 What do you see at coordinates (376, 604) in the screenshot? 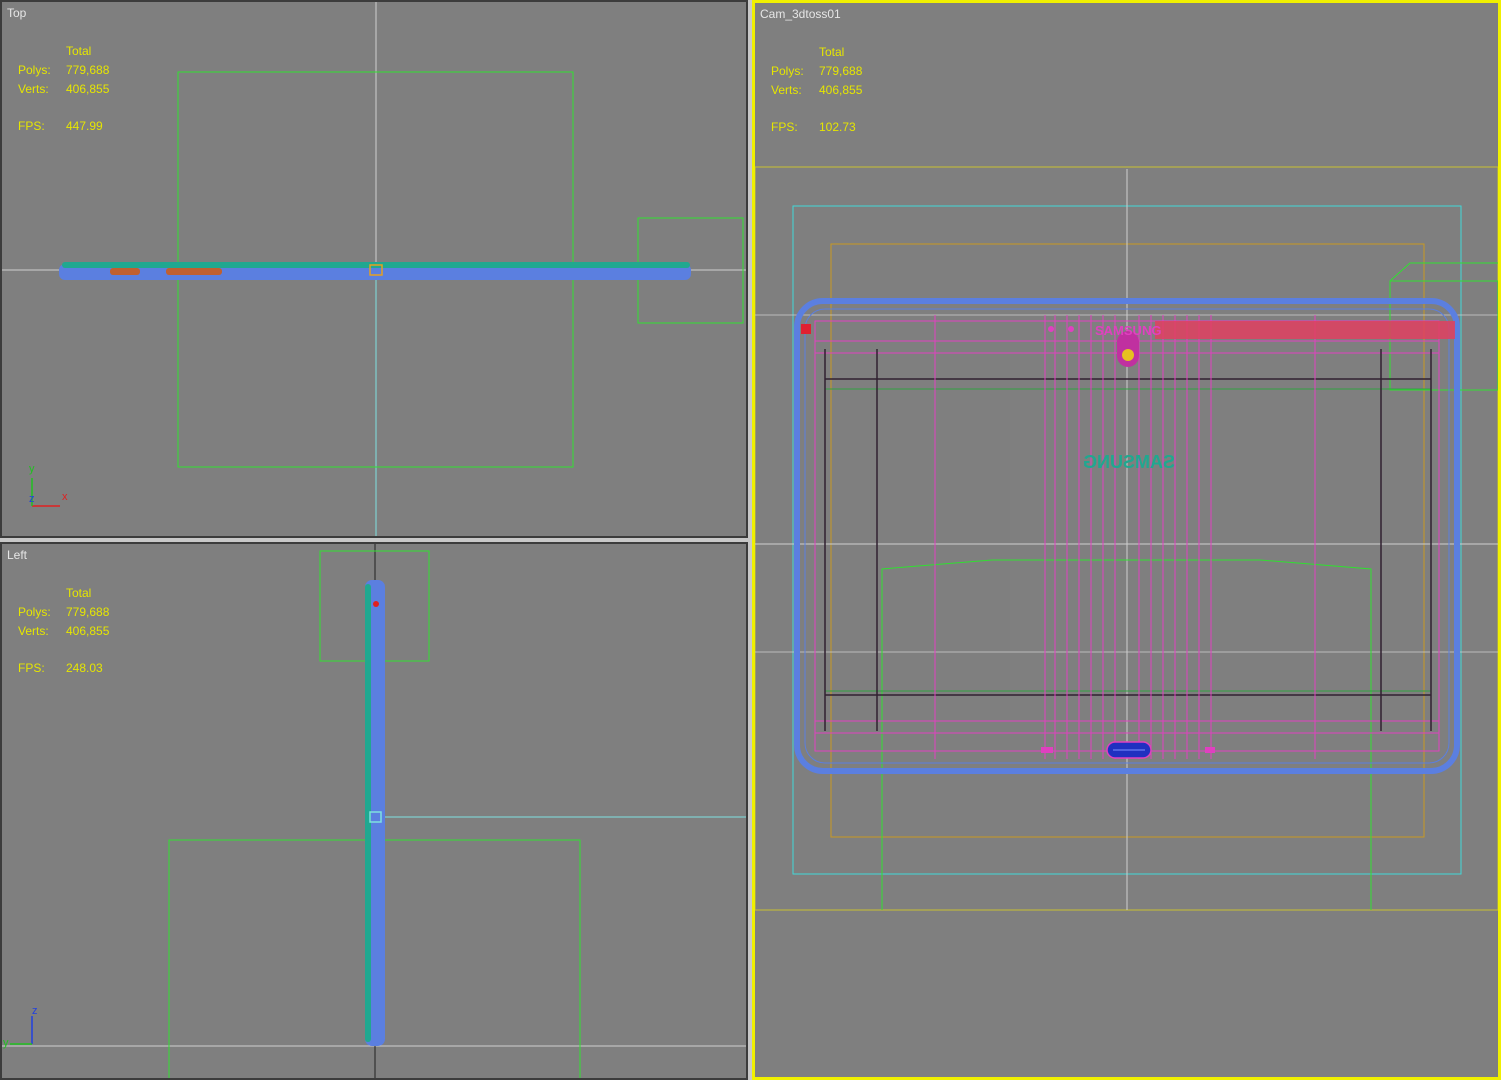
I see `side-sensor-dot` at bounding box center [376, 604].